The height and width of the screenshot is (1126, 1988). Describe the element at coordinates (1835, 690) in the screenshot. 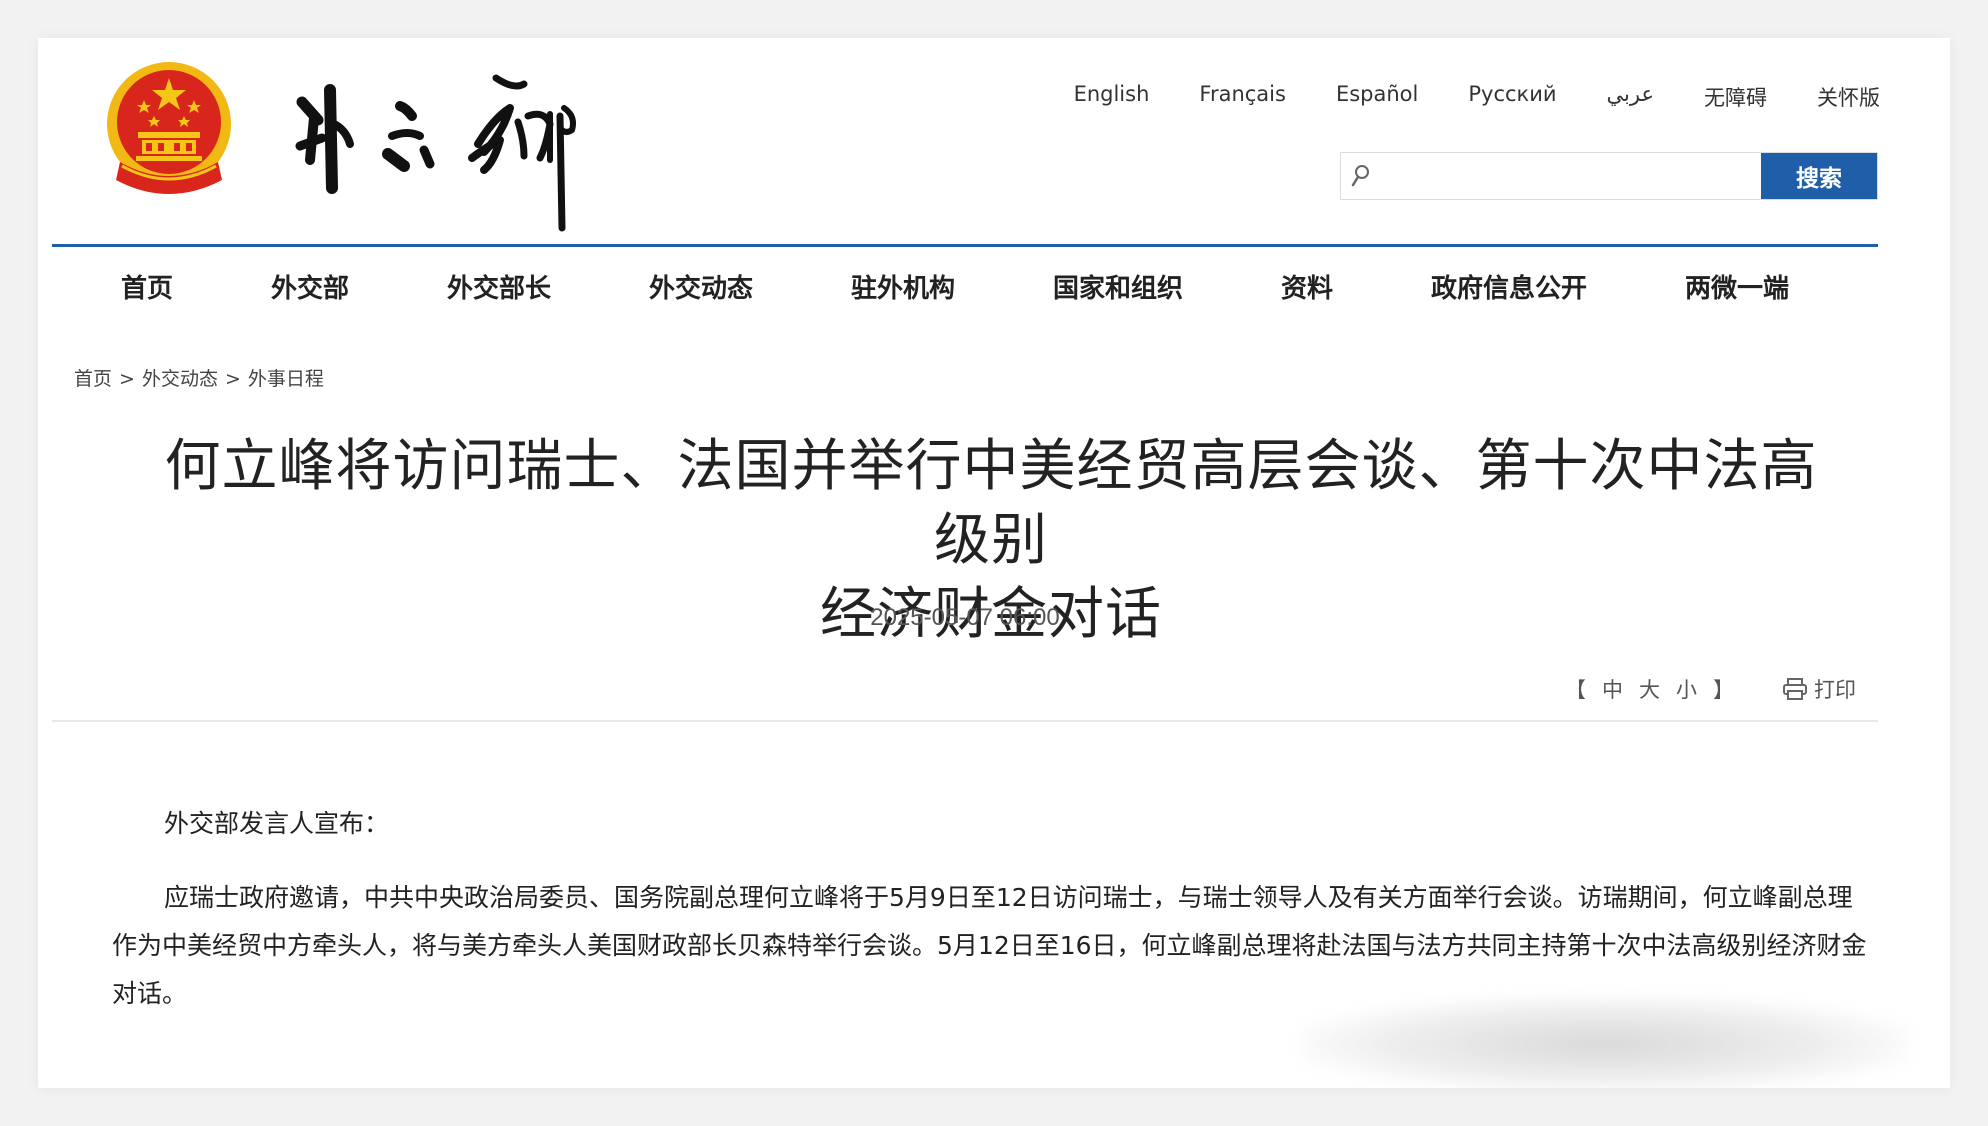

I see `print-label: 打印` at that location.